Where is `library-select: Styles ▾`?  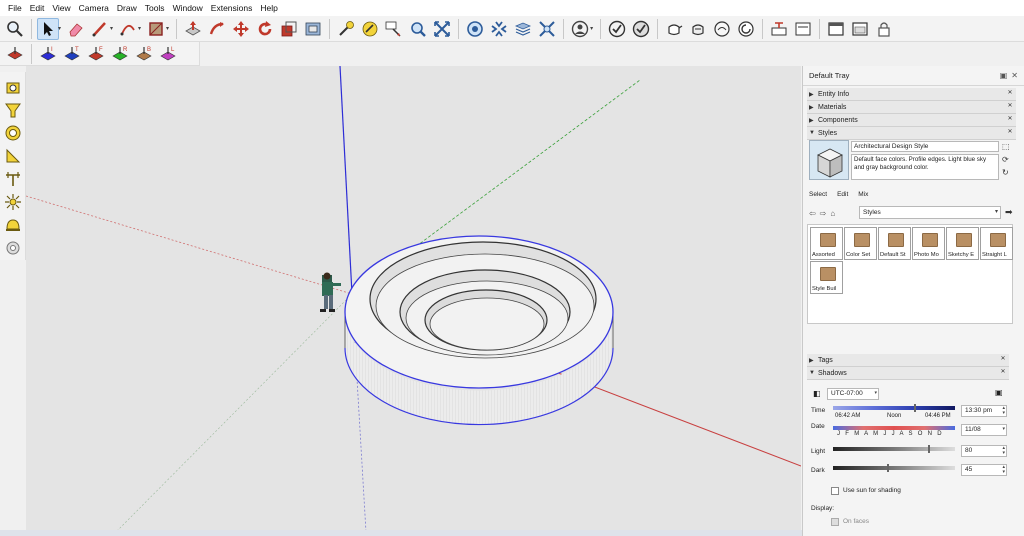 library-select: Styles ▾ is located at coordinates (930, 212).